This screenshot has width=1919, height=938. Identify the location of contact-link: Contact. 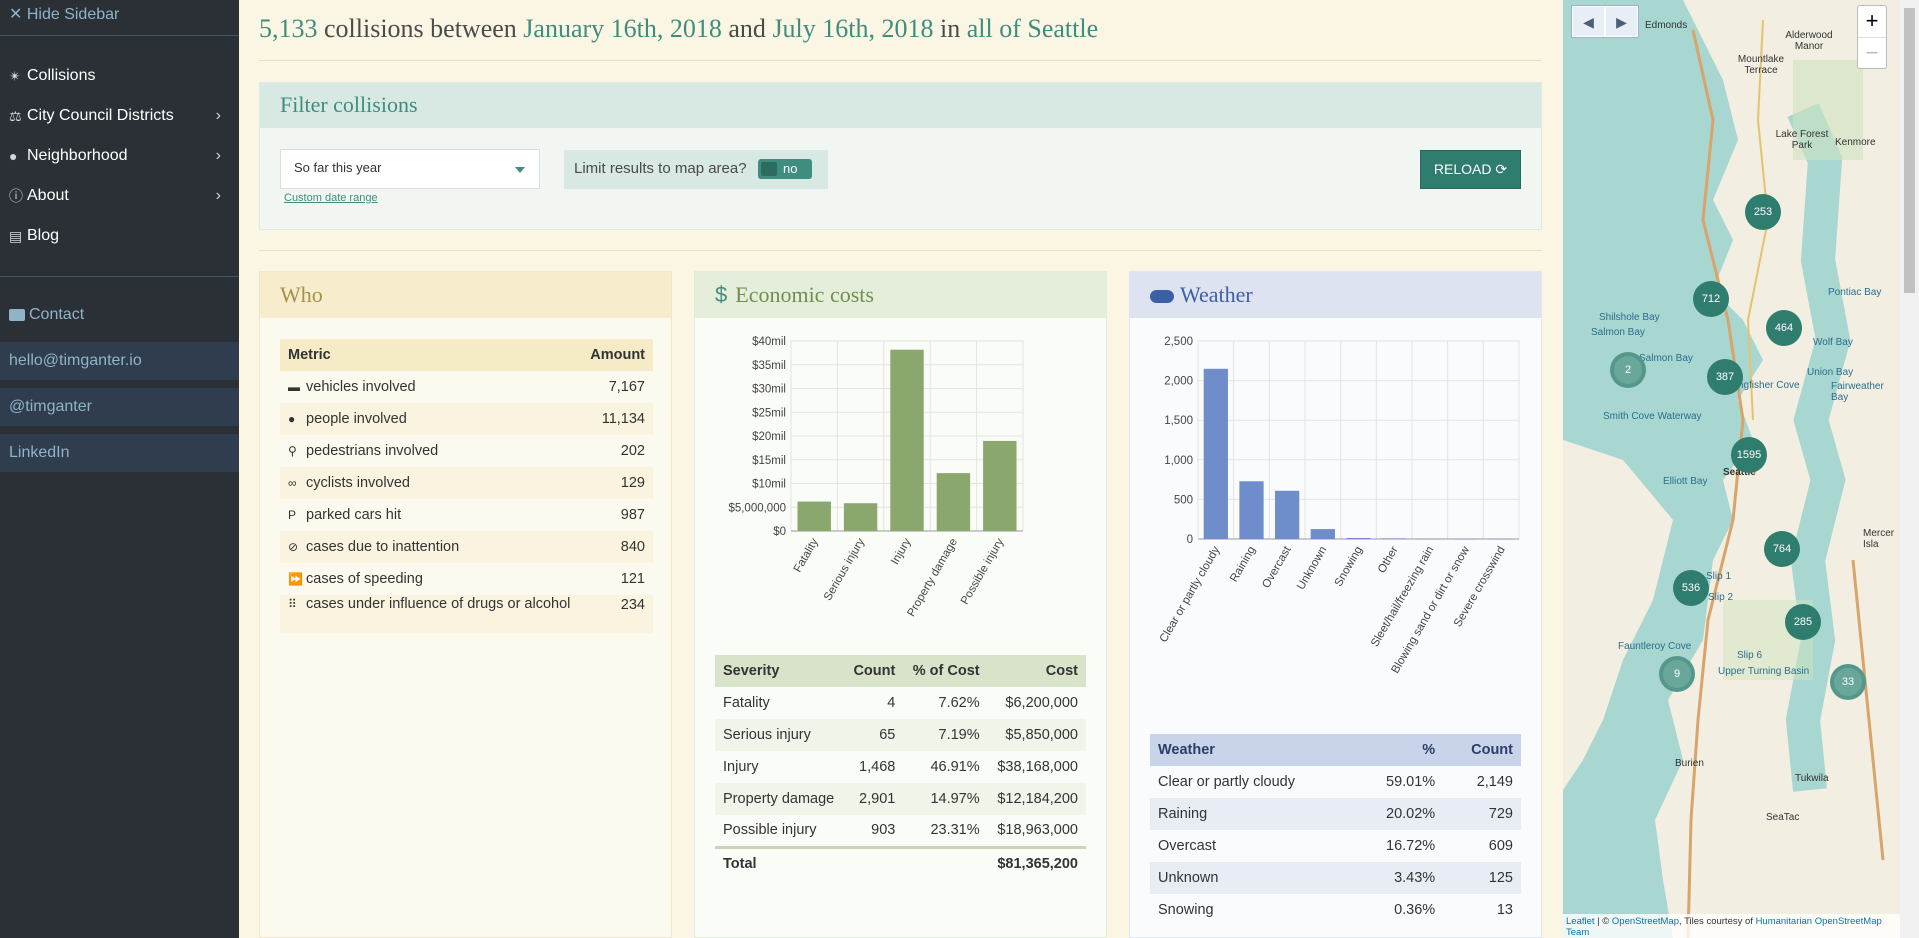
(46, 315).